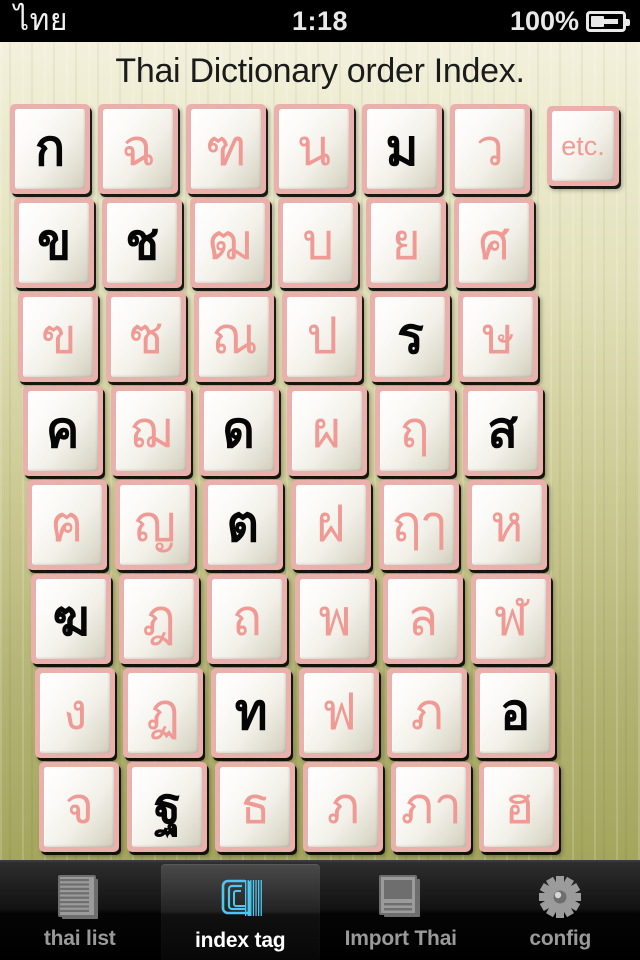 The image size is (640, 960). Describe the element at coordinates (54, 243) in the screenshot. I see `letter-tile: ข` at that location.